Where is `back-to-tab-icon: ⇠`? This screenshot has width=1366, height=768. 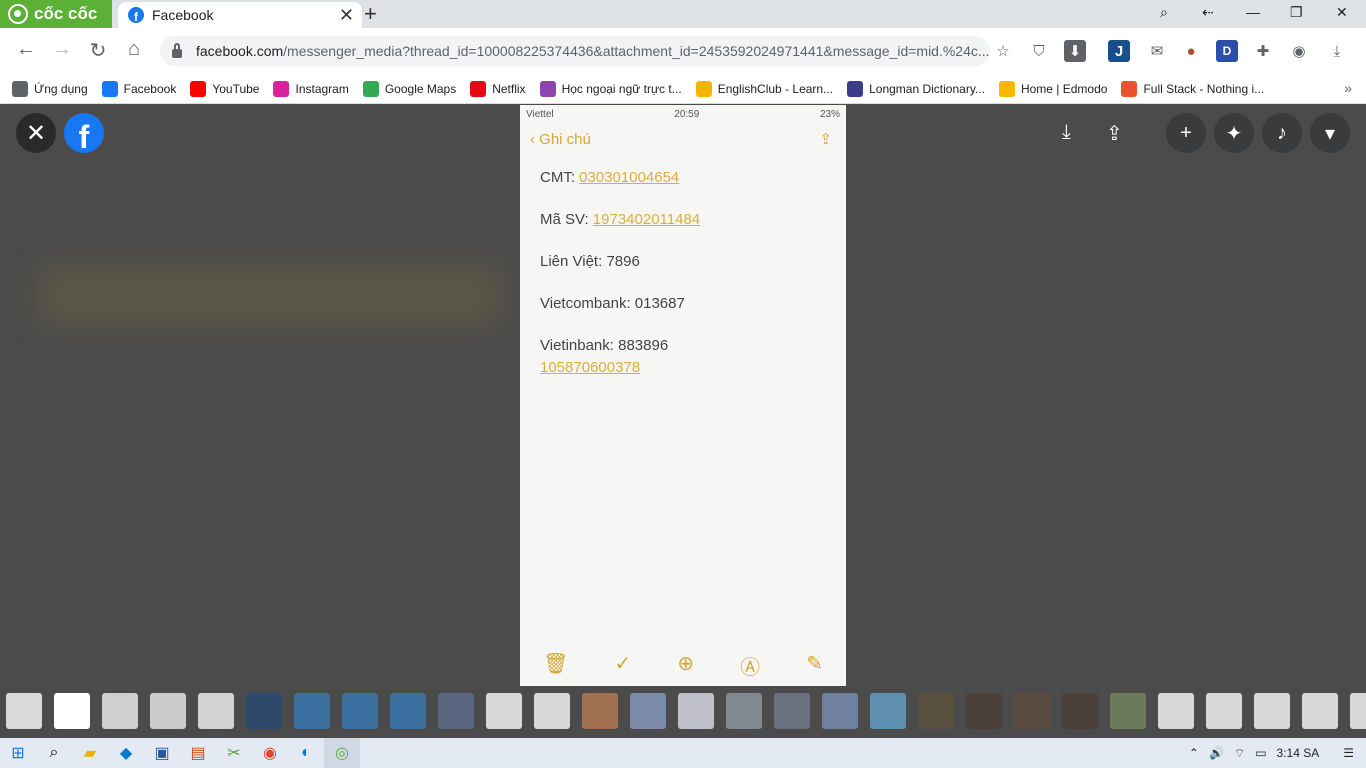 back-to-tab-icon: ⇠ is located at coordinates (1208, 12).